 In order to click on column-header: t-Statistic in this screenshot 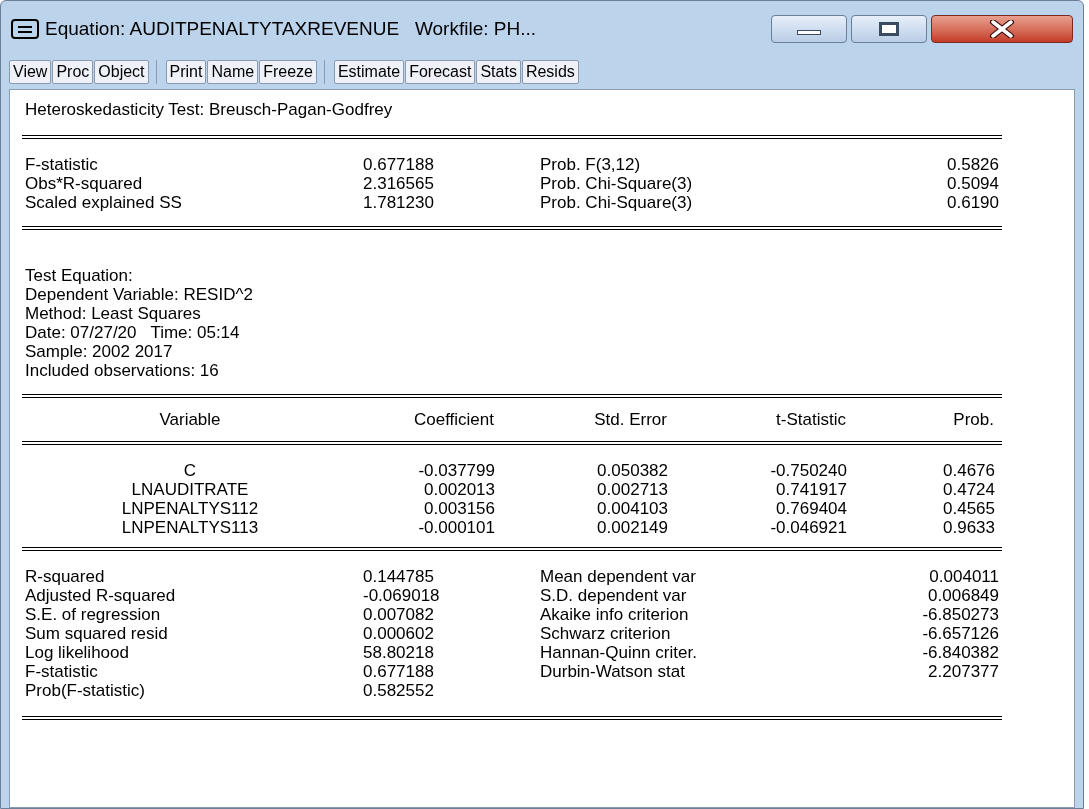, I will do `click(811, 419)`.